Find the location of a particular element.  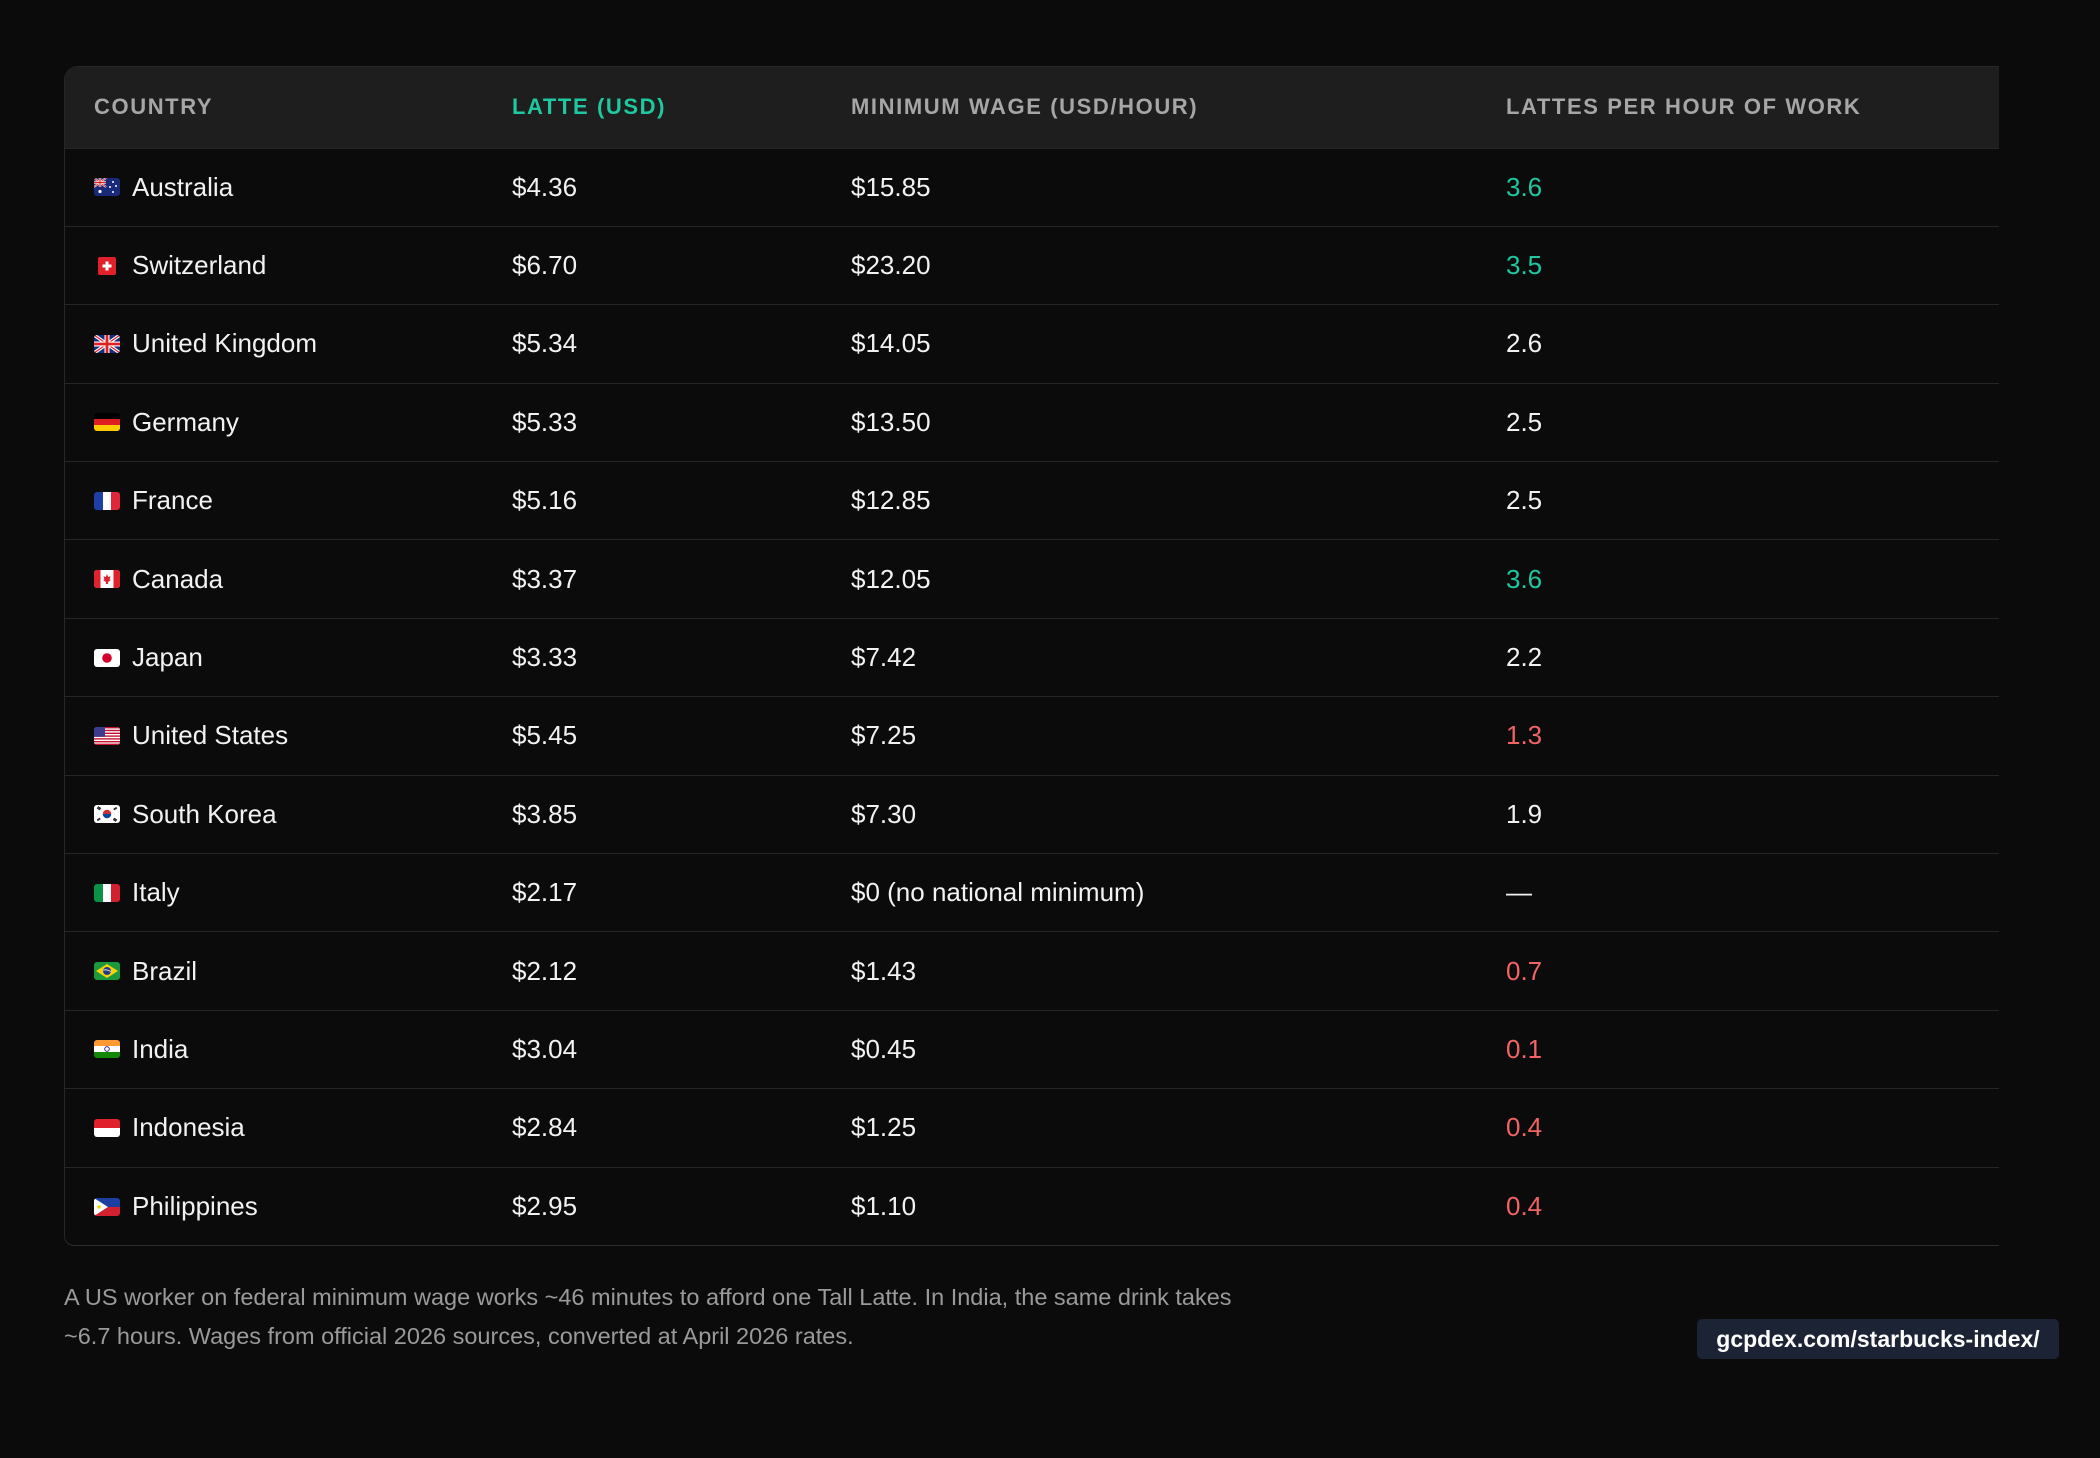

country-cell: United States is located at coordinates (288, 736).